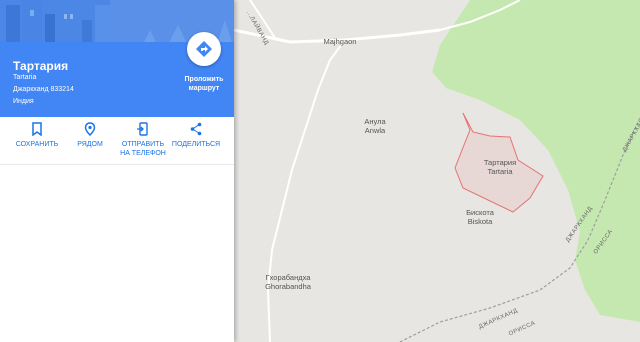 The image size is (640, 342). What do you see at coordinates (90, 129) in the screenshot?
I see `location-pin-icon` at bounding box center [90, 129].